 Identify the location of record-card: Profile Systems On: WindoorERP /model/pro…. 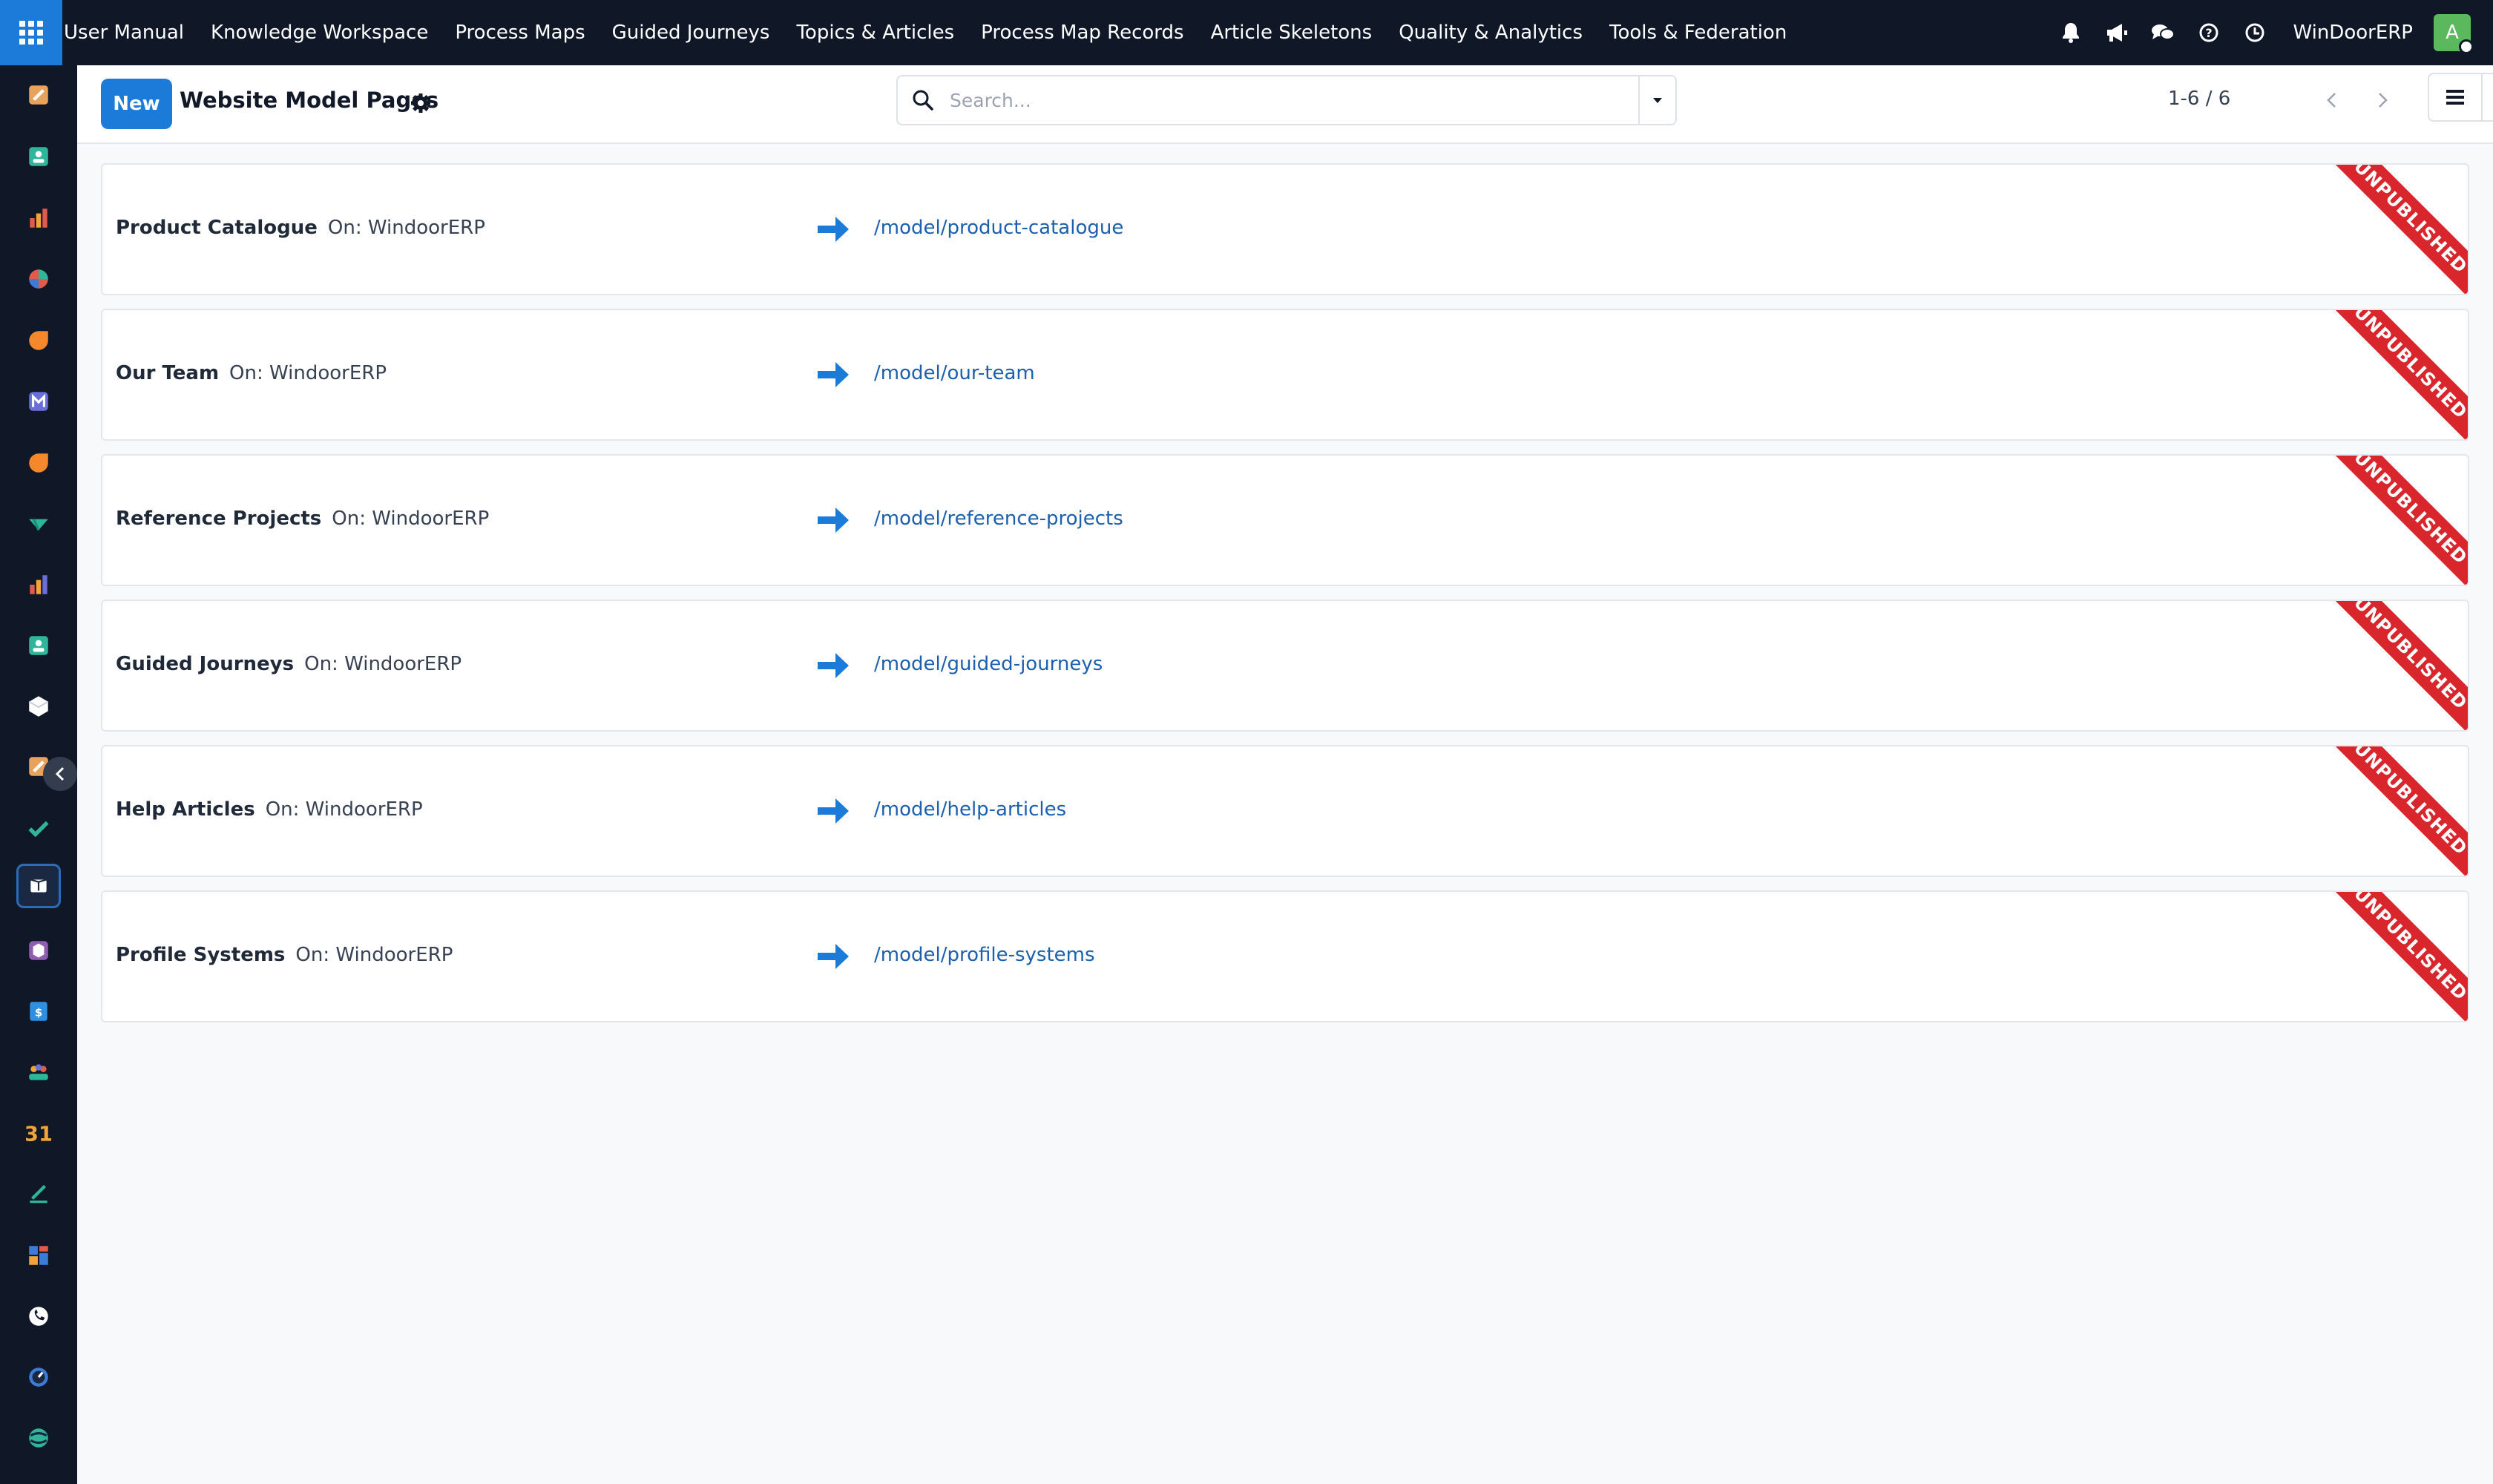
(1285, 956).